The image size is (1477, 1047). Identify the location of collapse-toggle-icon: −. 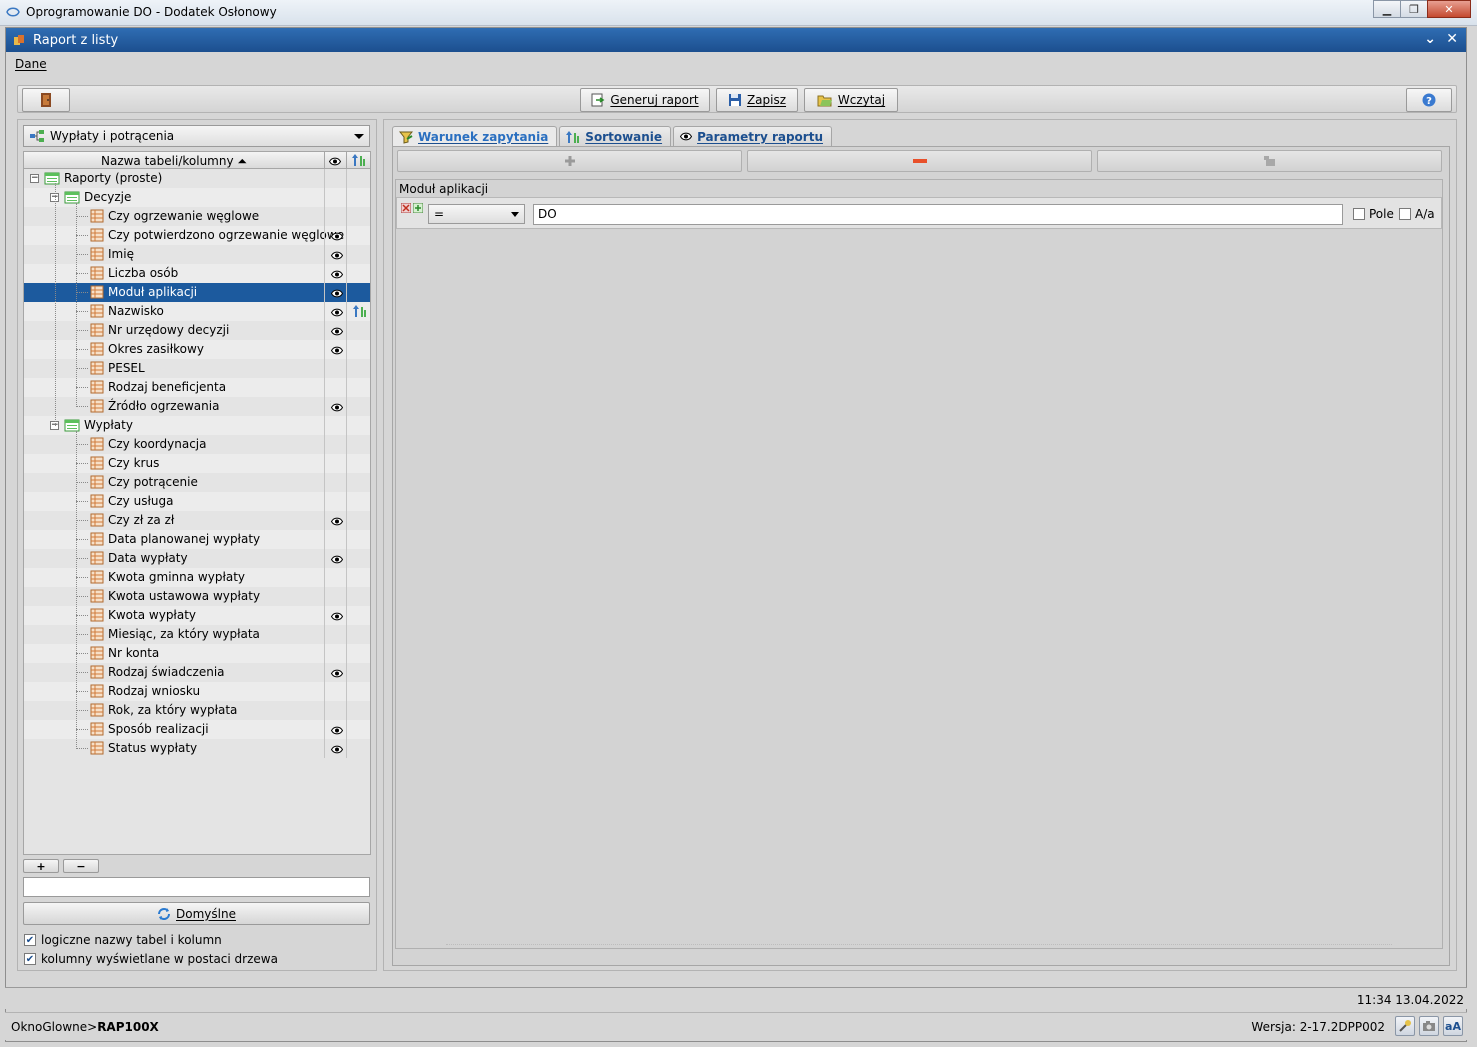
(34, 178).